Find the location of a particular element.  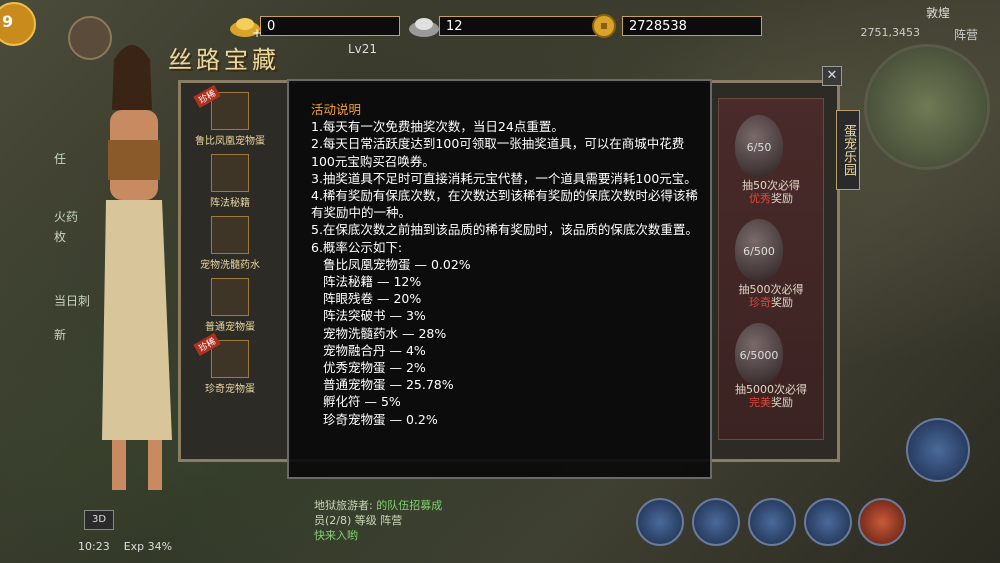

probability-row: 阵法突破书 — 3% is located at coordinates (374, 316).